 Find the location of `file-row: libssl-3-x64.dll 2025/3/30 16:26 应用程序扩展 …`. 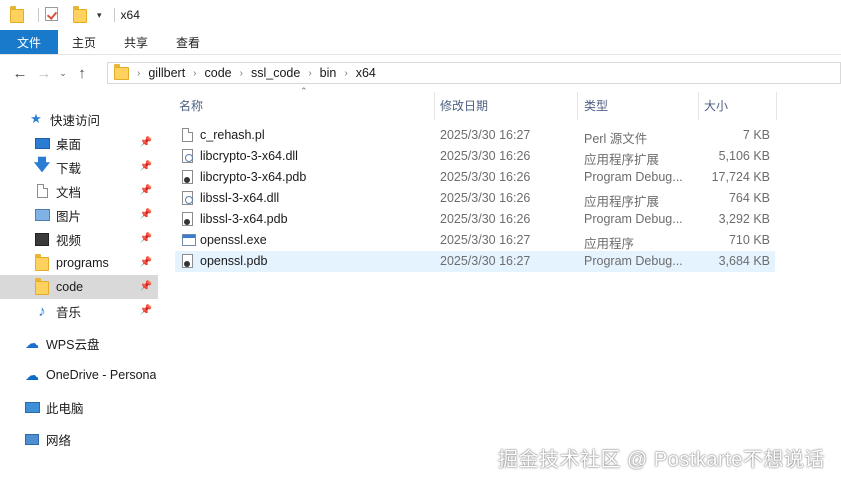

file-row: libssl-3-x64.dll 2025/3/30 16:26 应用程序扩展 … is located at coordinates (475, 198).